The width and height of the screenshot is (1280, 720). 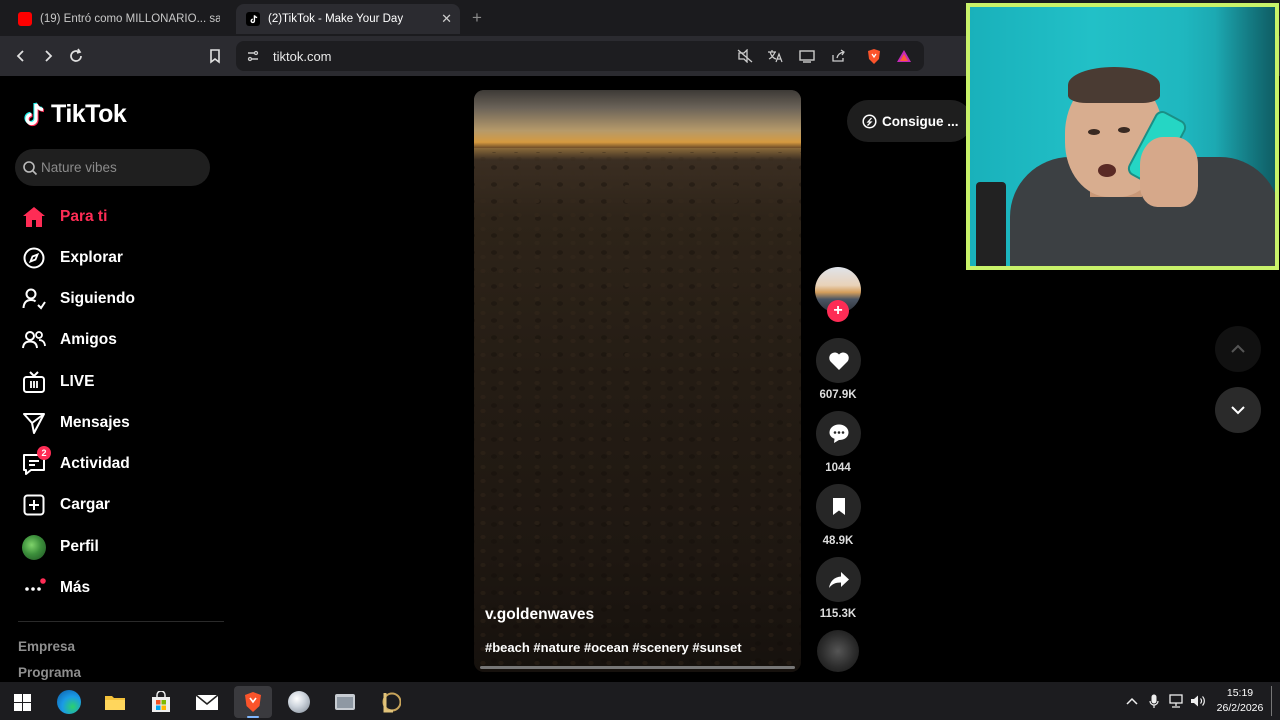 What do you see at coordinates (253, 56) in the screenshot?
I see `site-settings-icon` at bounding box center [253, 56].